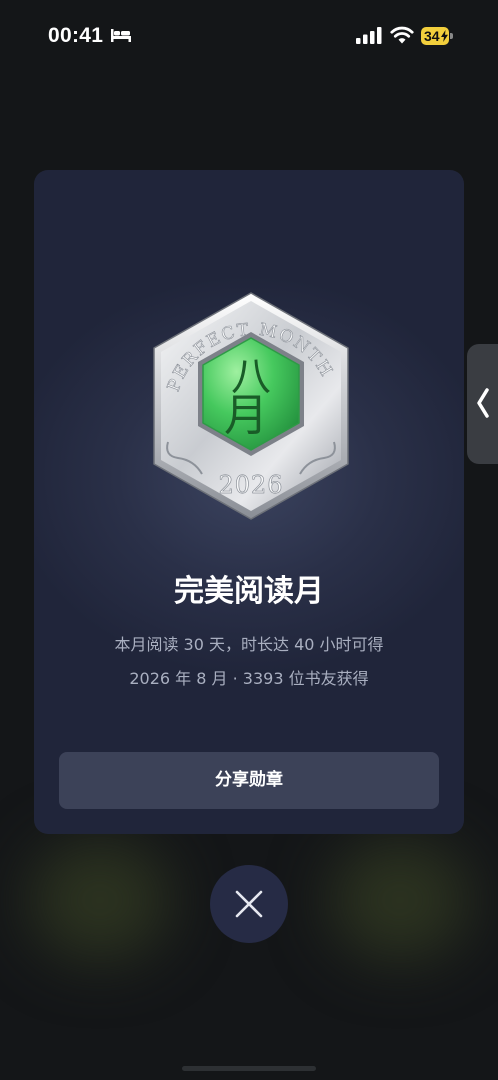  Describe the element at coordinates (121, 35) in the screenshot. I see `bed-icon` at that location.